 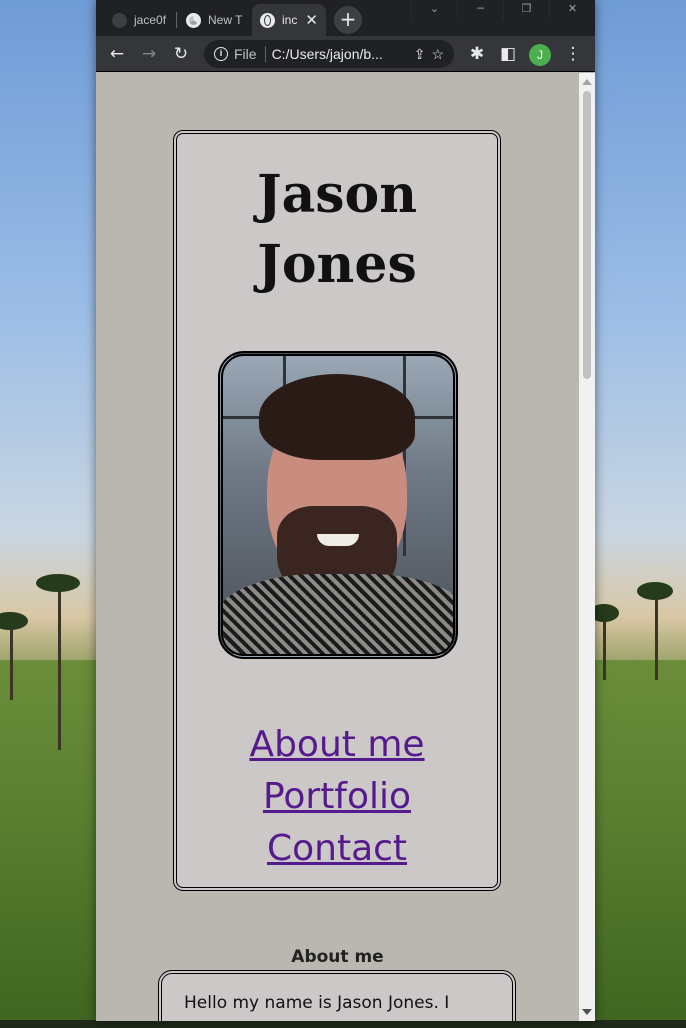 I want to click on window-controls: ⌄ ─ ❐ ✕, so click(x=503, y=9).